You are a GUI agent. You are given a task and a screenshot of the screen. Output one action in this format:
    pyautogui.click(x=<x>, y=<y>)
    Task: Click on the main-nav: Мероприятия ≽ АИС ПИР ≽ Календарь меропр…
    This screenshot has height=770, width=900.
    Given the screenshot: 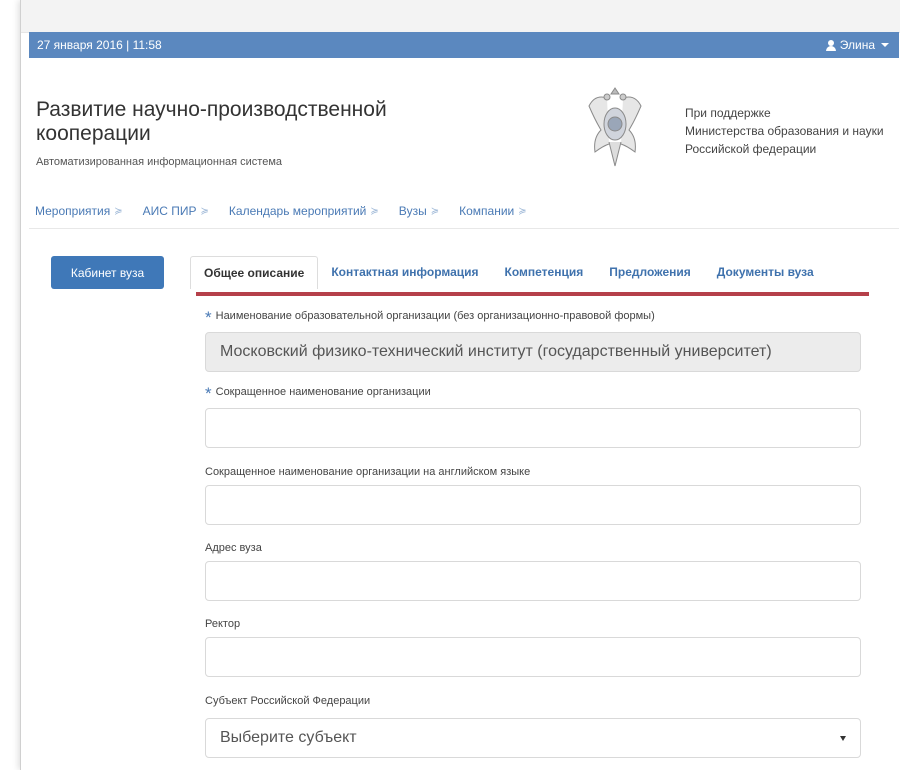 What is the action you would take?
    pyautogui.click(x=281, y=211)
    